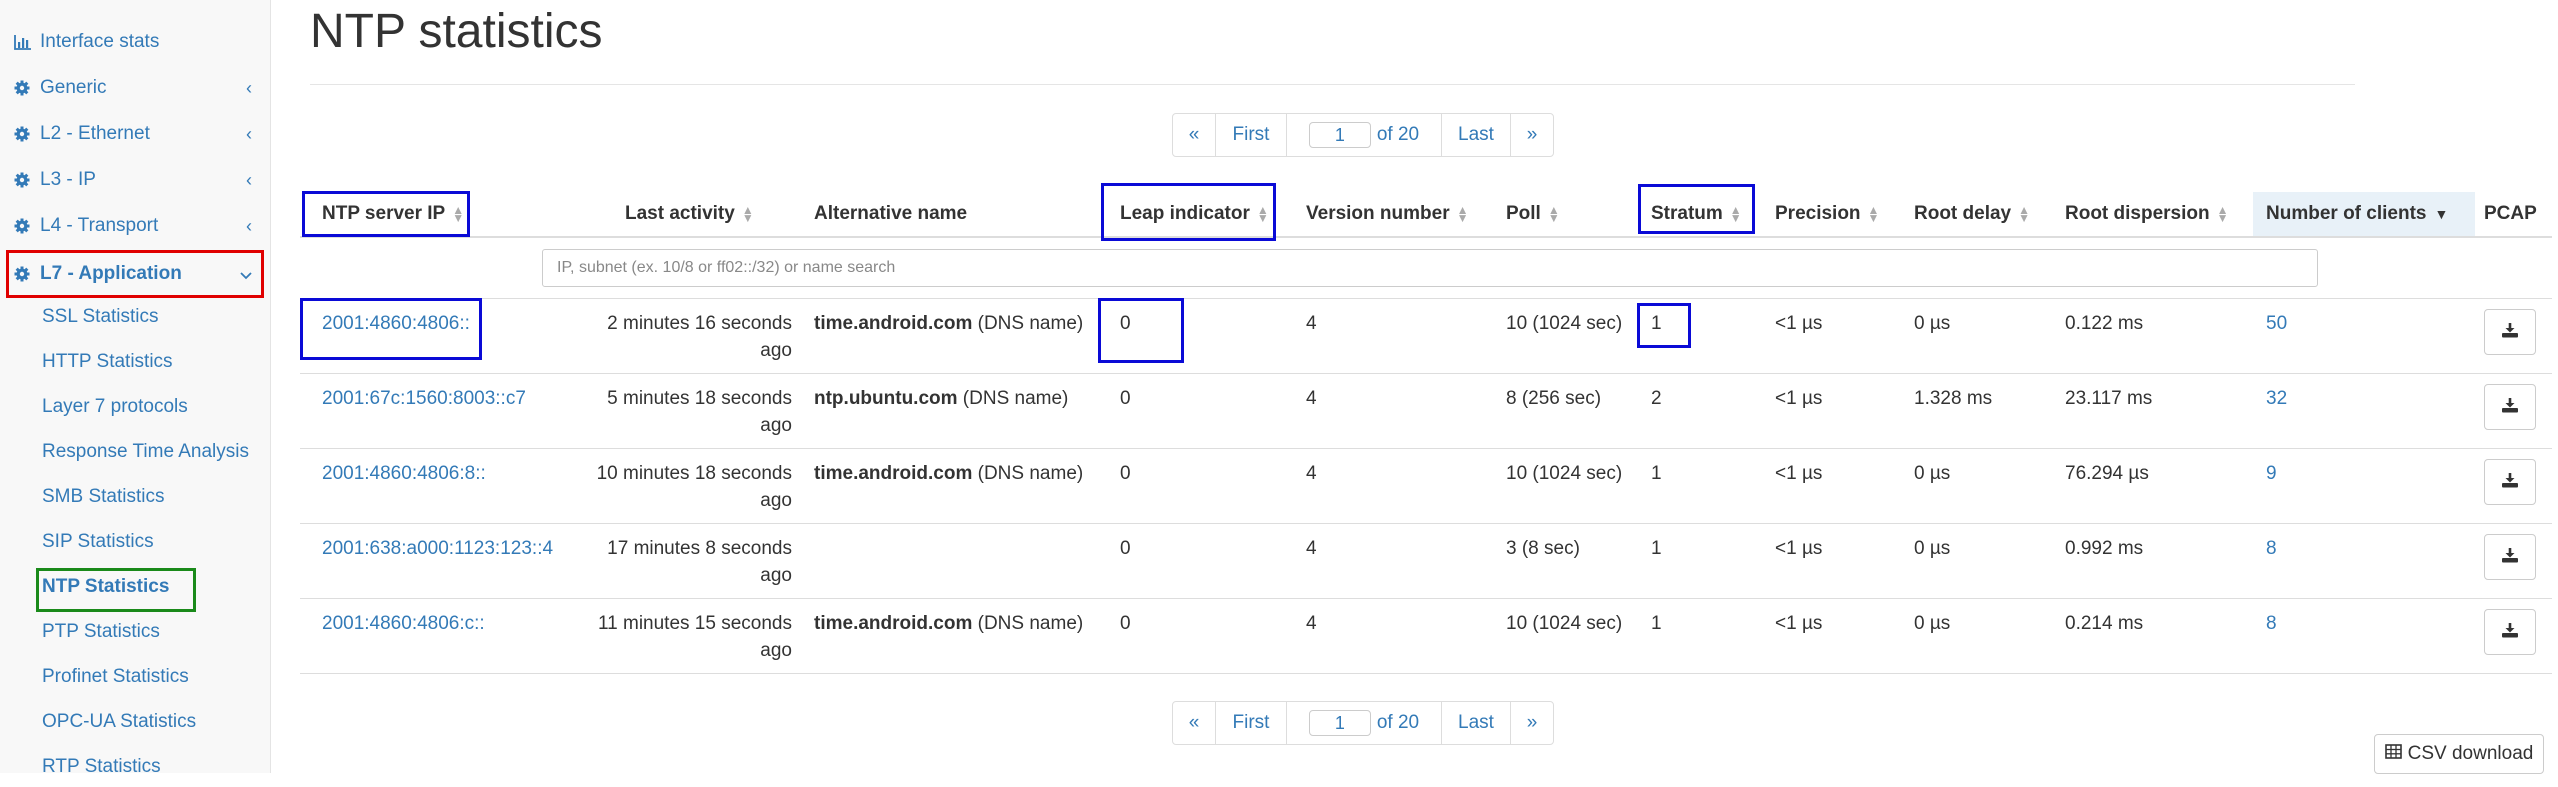 Image resolution: width=2558 pixels, height=787 pixels. I want to click on ip-link: 2001:4860:4806:8::, so click(404, 473).